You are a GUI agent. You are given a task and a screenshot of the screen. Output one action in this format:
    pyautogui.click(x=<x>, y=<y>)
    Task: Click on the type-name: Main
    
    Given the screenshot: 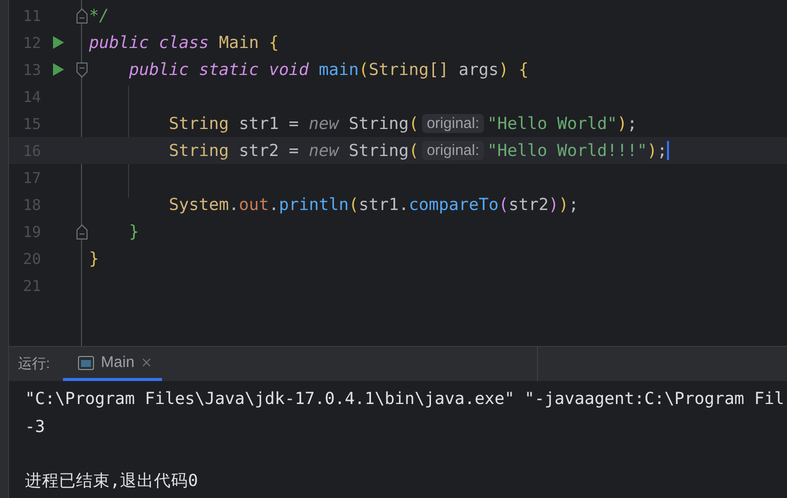 What is the action you would take?
    pyautogui.click(x=239, y=42)
    